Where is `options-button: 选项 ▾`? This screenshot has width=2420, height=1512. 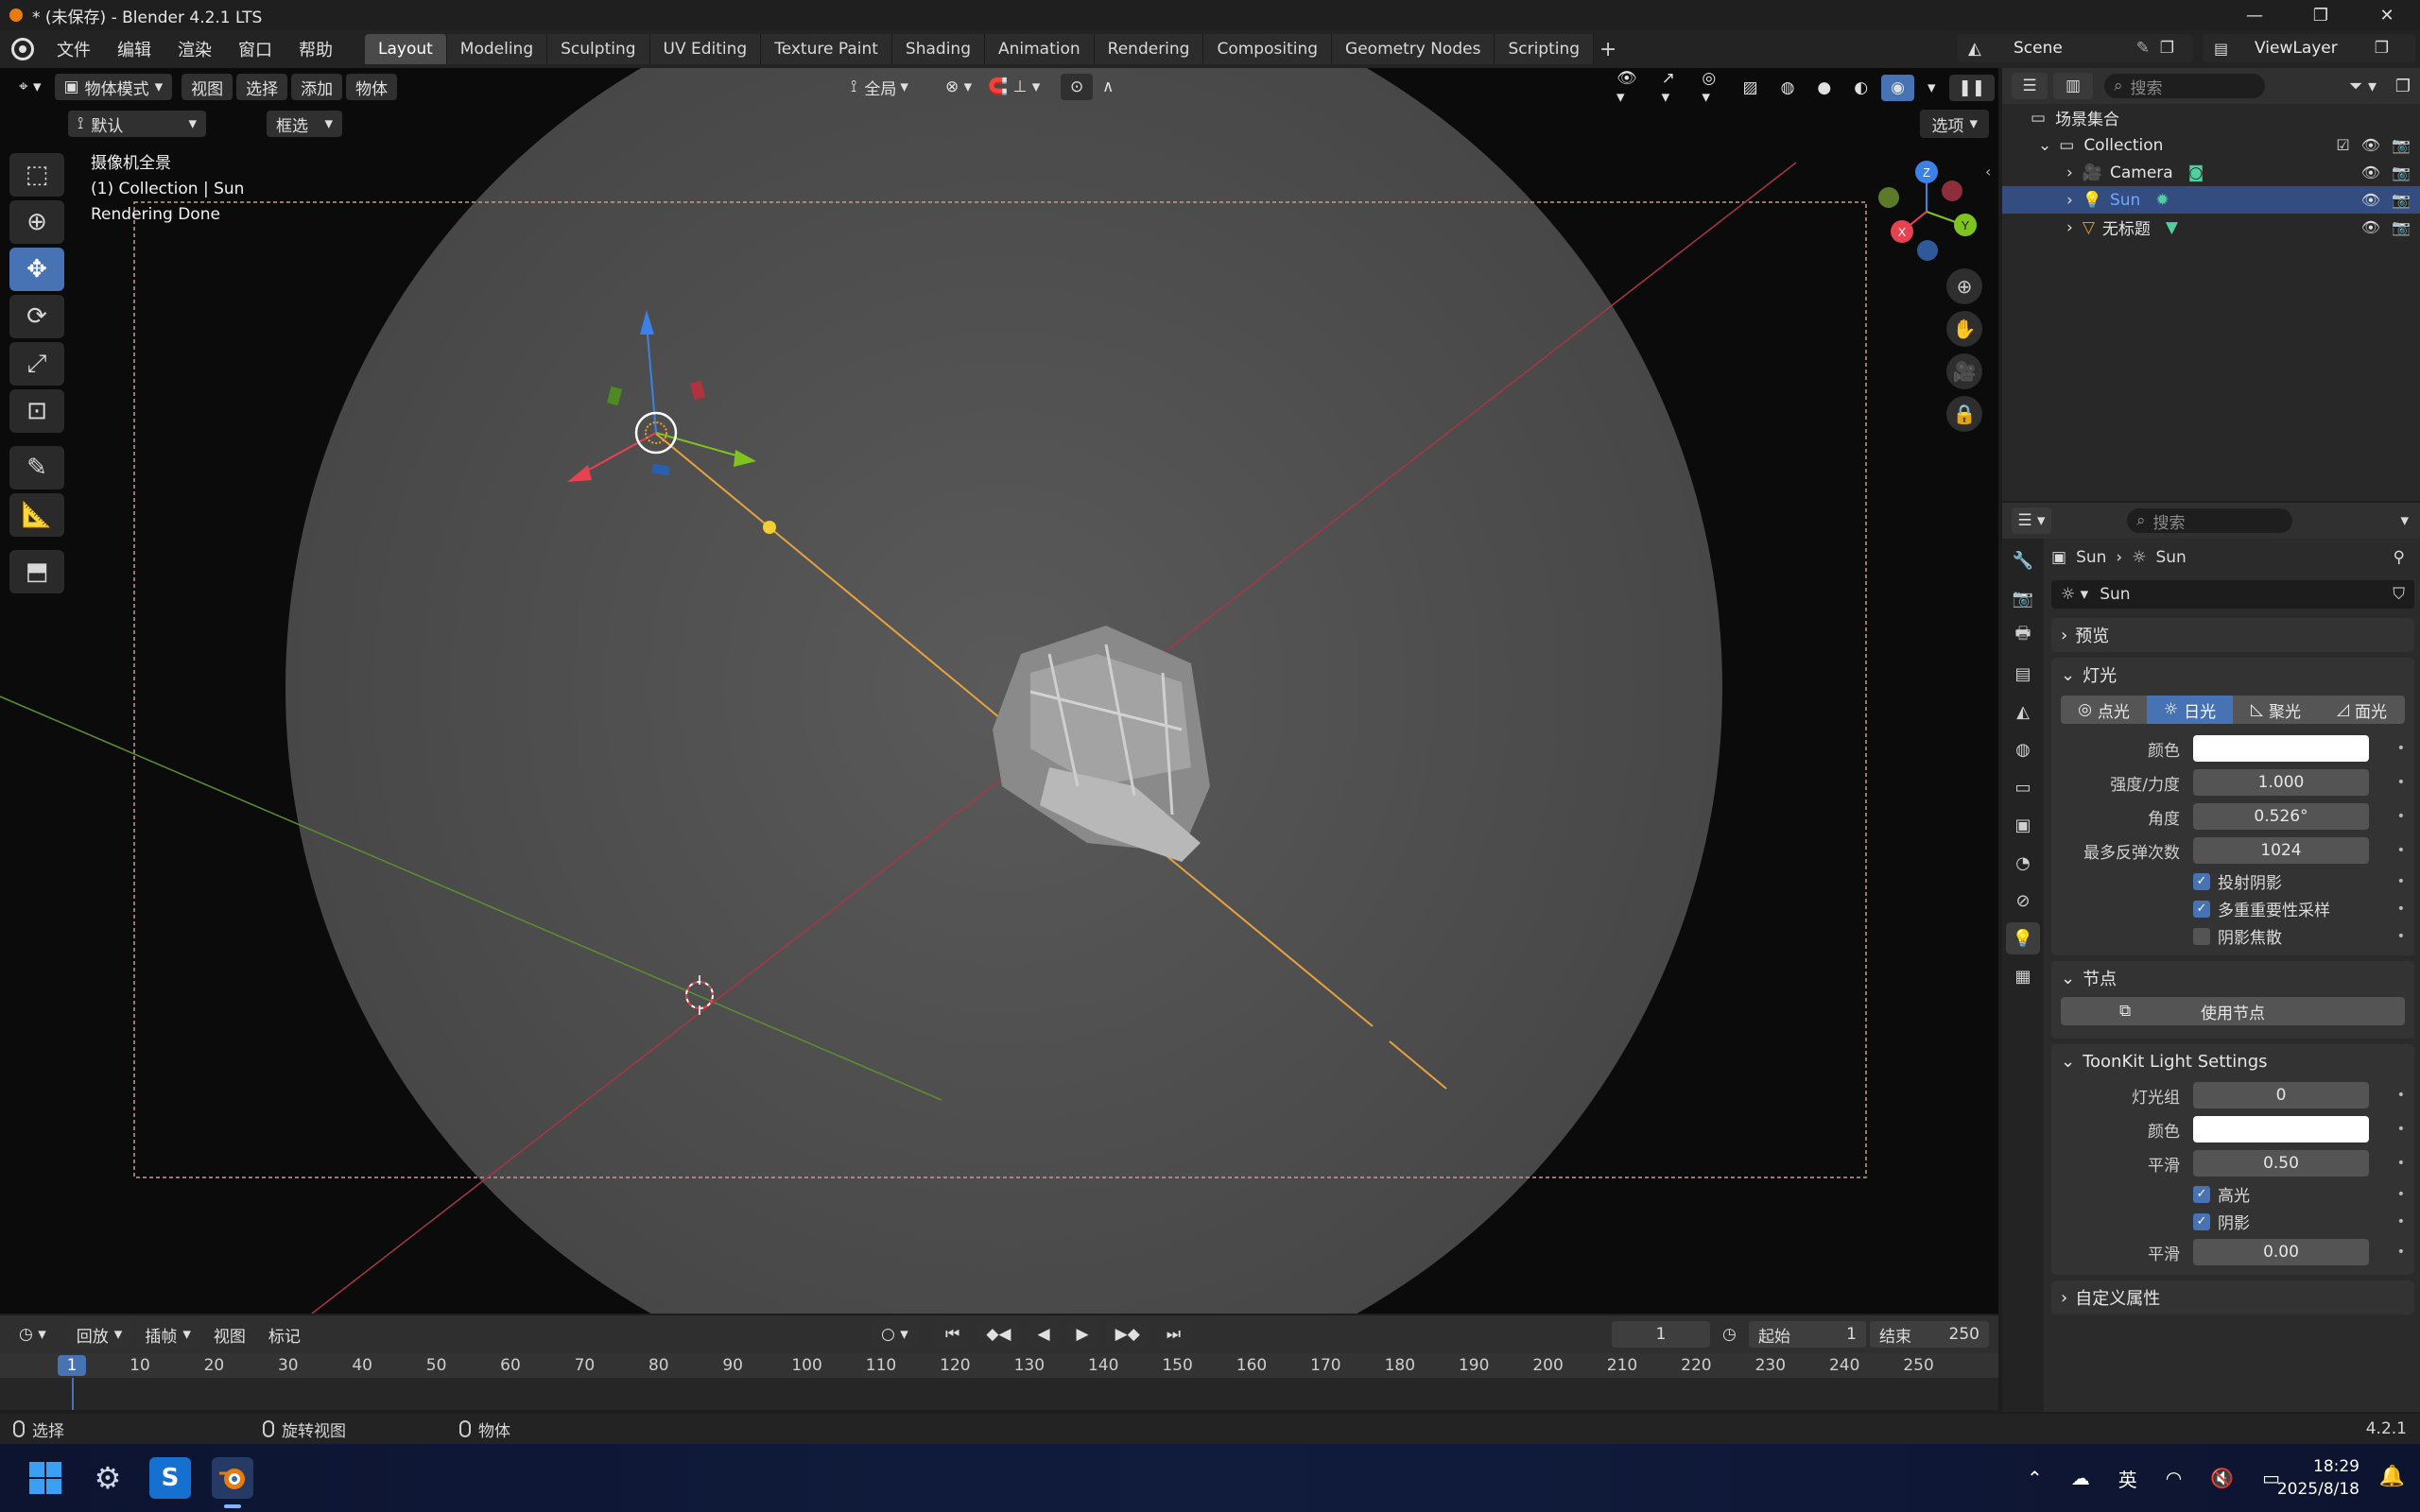
options-button: 选项 ▾ is located at coordinates (1954, 124).